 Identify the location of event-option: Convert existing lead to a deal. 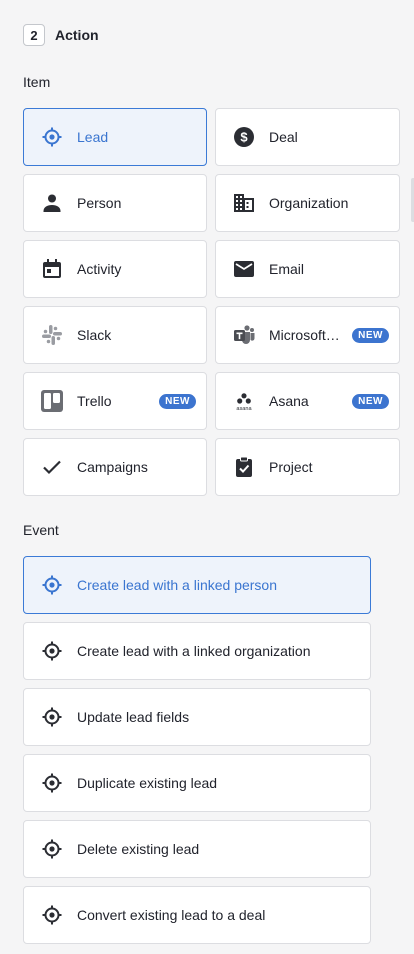
(197, 915).